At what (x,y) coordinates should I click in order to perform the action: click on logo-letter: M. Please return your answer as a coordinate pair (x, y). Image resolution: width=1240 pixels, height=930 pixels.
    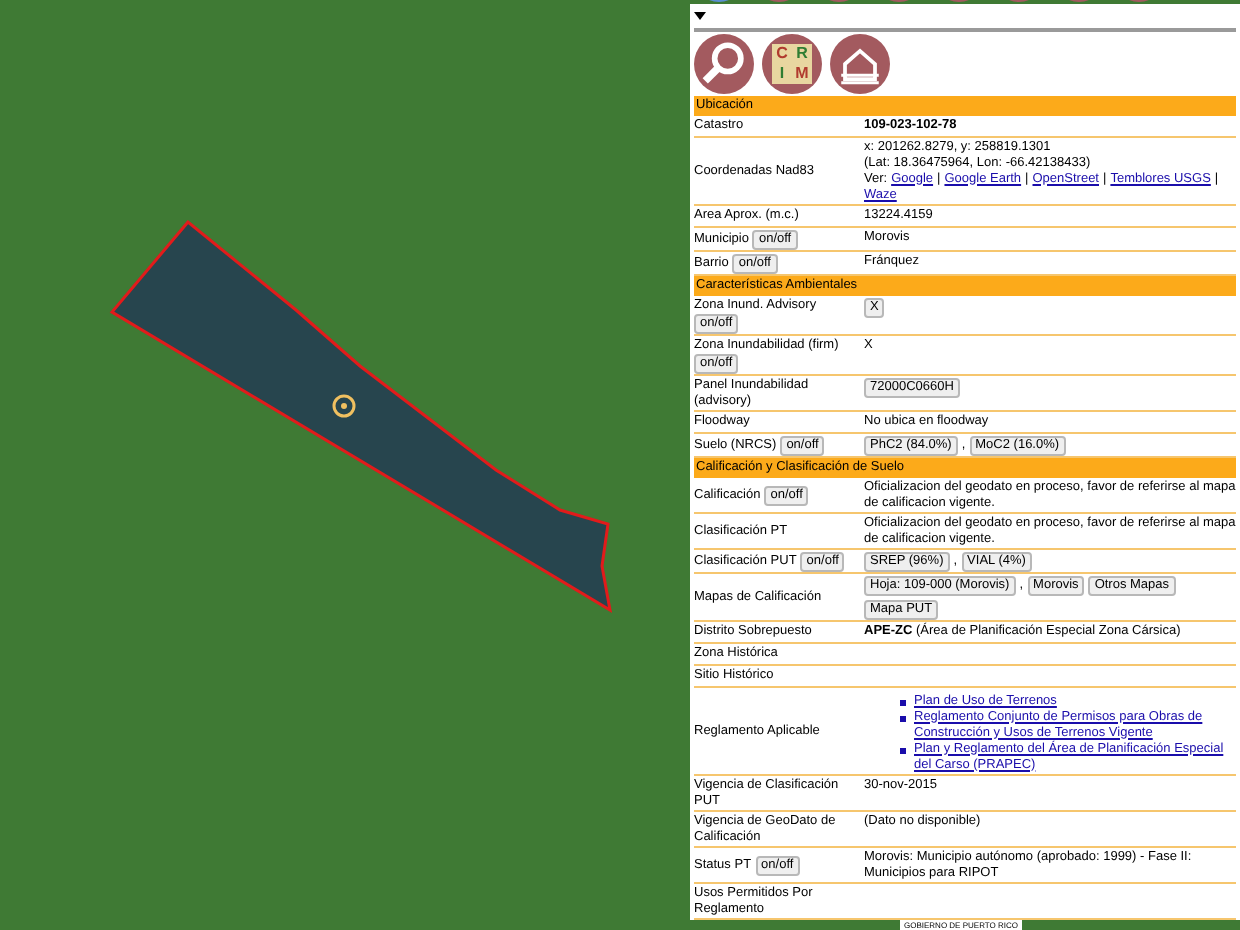
    Looking at the image, I should click on (802, 74).